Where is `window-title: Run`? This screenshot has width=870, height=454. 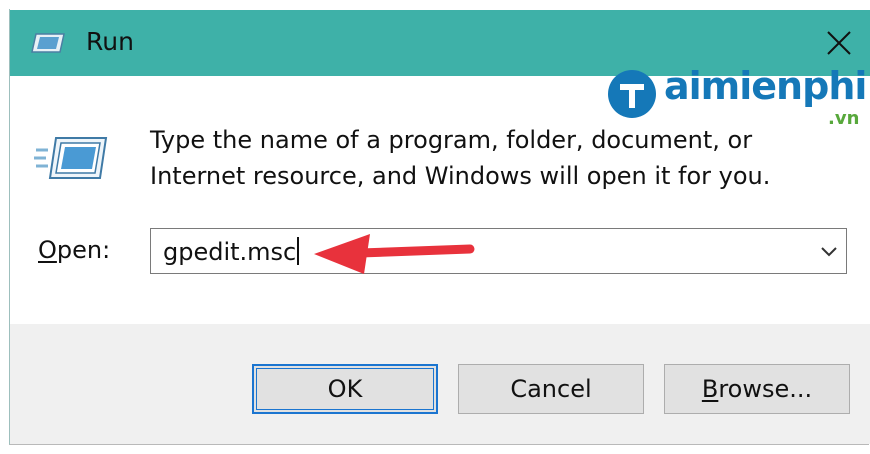 window-title: Run is located at coordinates (110, 41).